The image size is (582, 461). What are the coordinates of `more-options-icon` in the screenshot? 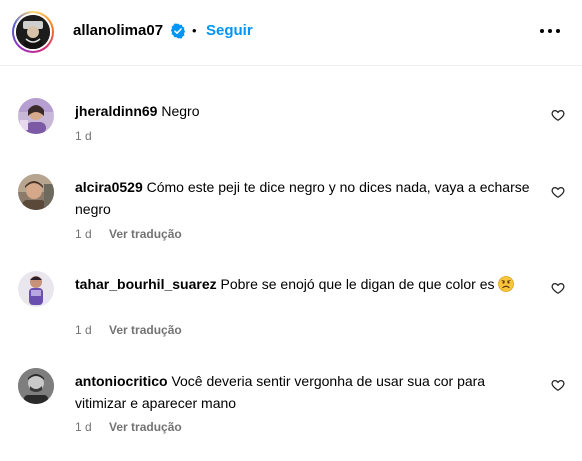 It's located at (550, 31).